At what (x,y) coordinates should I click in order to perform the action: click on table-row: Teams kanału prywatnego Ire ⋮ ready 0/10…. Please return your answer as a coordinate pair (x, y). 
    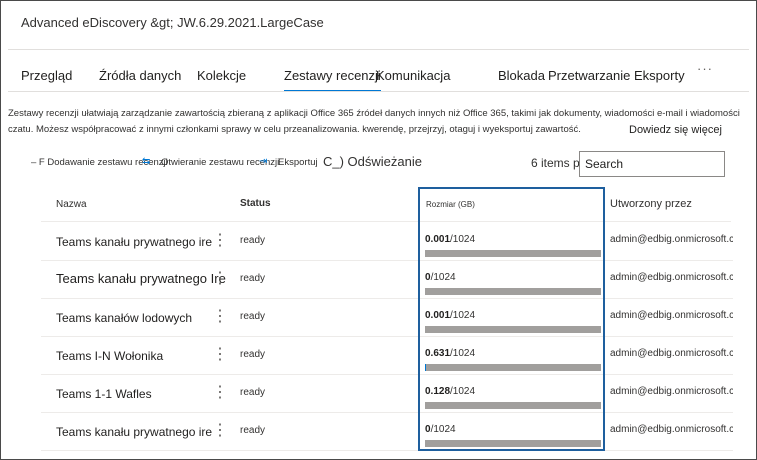
    Looking at the image, I should click on (387, 279).